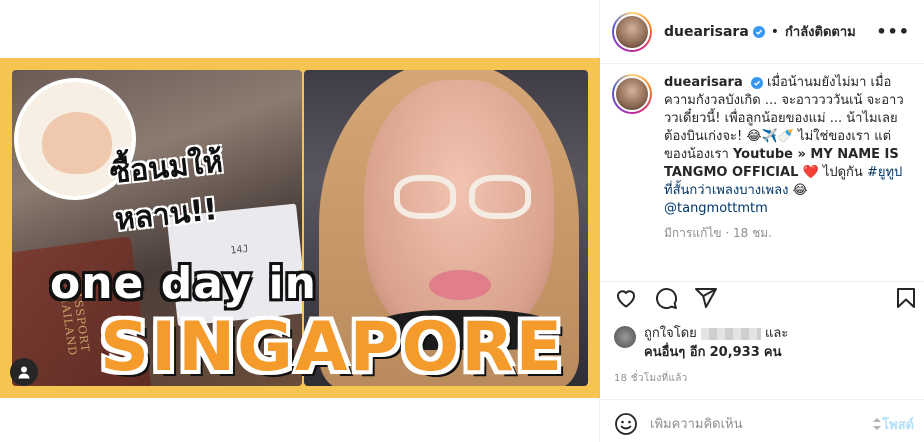 Image resolution: width=924 pixels, height=442 pixels. Describe the element at coordinates (166, 191) in the screenshot. I see `thumbnail-thai-caption: ซื้อนมให้หลาน!!` at that location.